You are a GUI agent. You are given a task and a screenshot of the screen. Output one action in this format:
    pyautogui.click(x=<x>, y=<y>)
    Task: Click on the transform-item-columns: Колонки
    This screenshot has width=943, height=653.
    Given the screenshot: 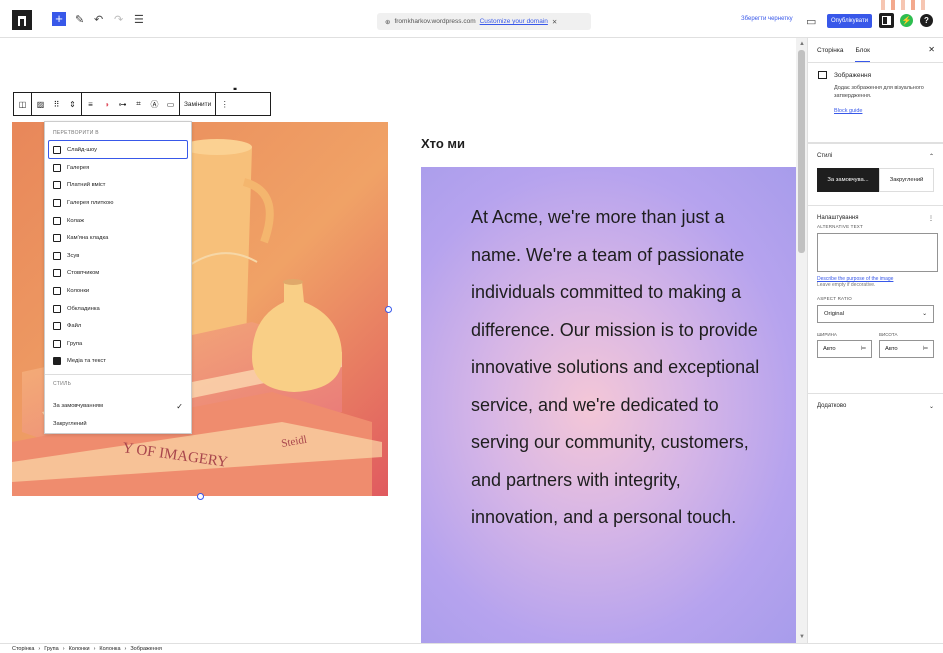 What is the action you would take?
    pyautogui.click(x=118, y=291)
    